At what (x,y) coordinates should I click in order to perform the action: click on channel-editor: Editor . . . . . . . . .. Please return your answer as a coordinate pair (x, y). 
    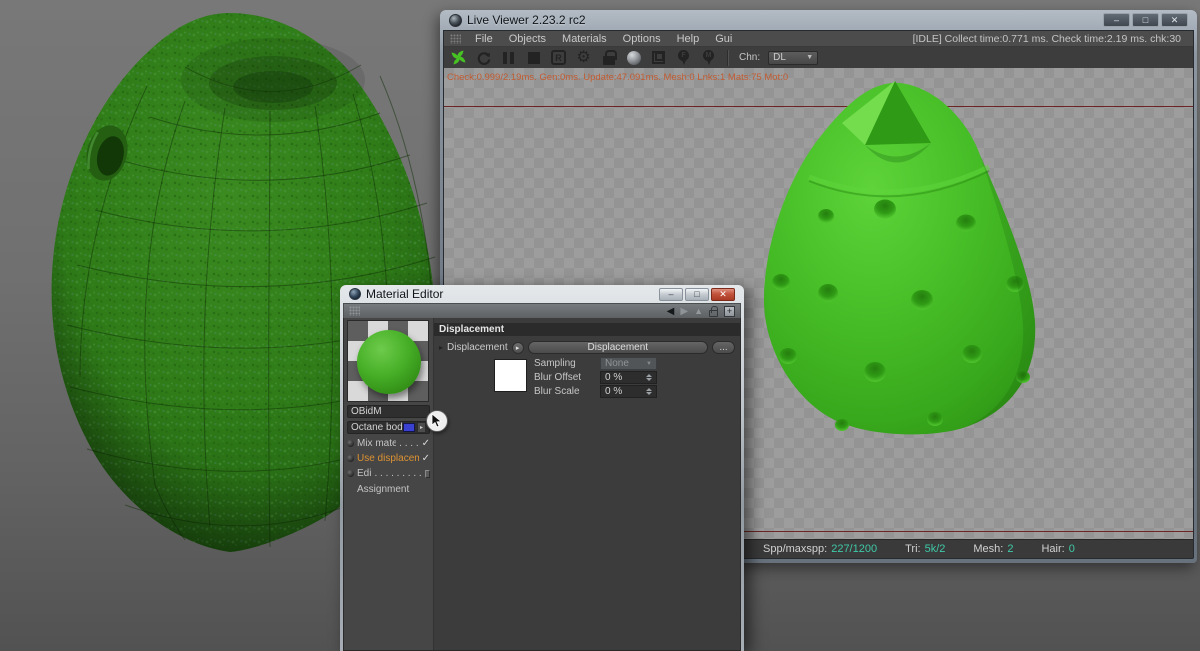
    Looking at the image, I should click on (388, 473).